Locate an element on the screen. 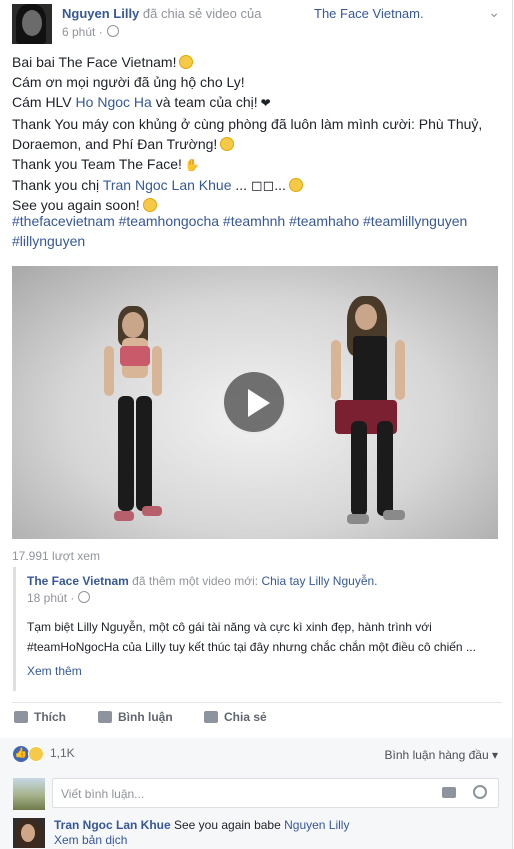 The image size is (514, 849). shared-page-name: The Face Vietnam is located at coordinates (78, 581).